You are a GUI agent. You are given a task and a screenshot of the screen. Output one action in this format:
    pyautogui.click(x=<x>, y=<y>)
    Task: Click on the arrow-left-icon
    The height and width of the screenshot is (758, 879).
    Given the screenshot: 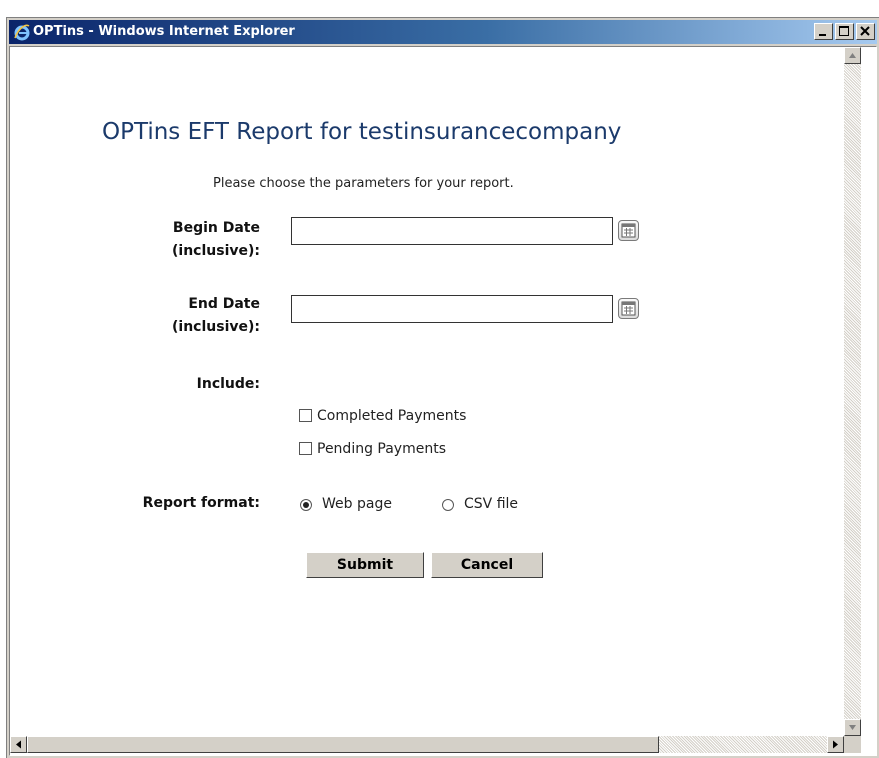 What is the action you would take?
    pyautogui.click(x=18, y=744)
    